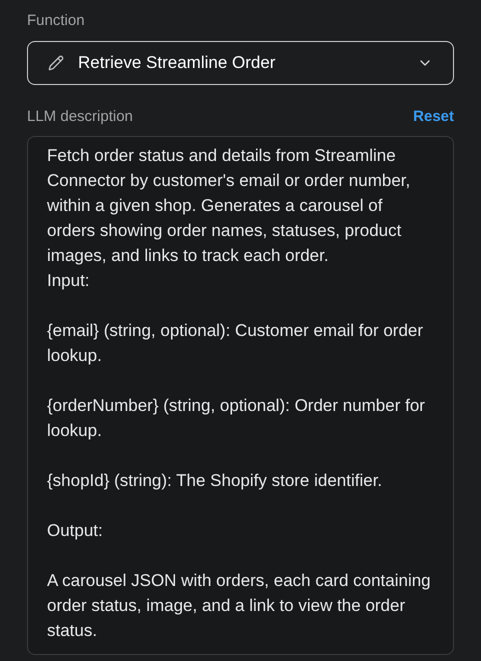 Image resolution: width=481 pixels, height=661 pixels. What do you see at coordinates (56, 21) in the screenshot?
I see `field-label: Function` at bounding box center [56, 21].